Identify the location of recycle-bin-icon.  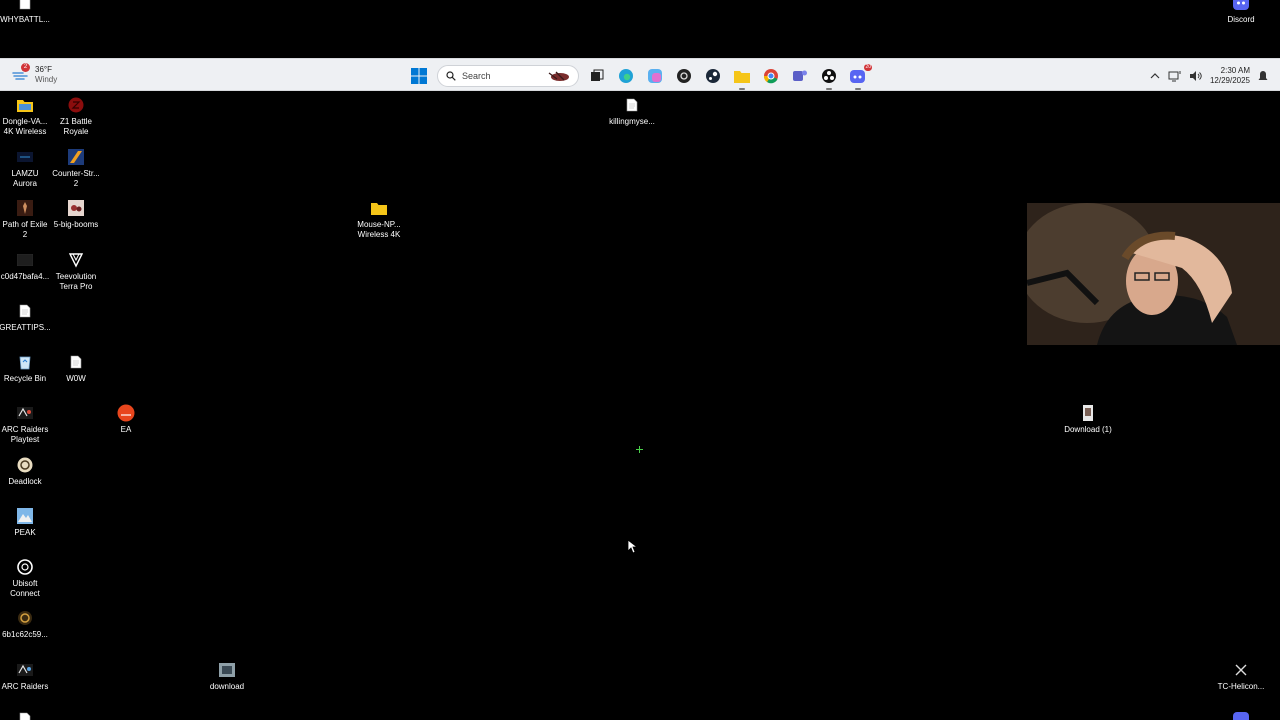
(25, 362).